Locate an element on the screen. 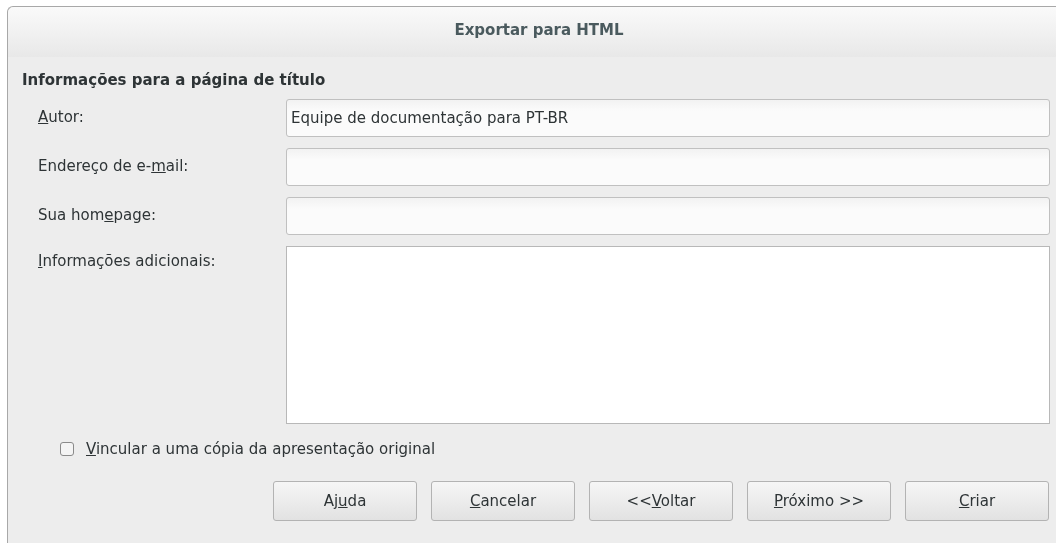 This screenshot has height=543, width=1056. section-heading: Informações para a página de título is located at coordinates (174, 80).